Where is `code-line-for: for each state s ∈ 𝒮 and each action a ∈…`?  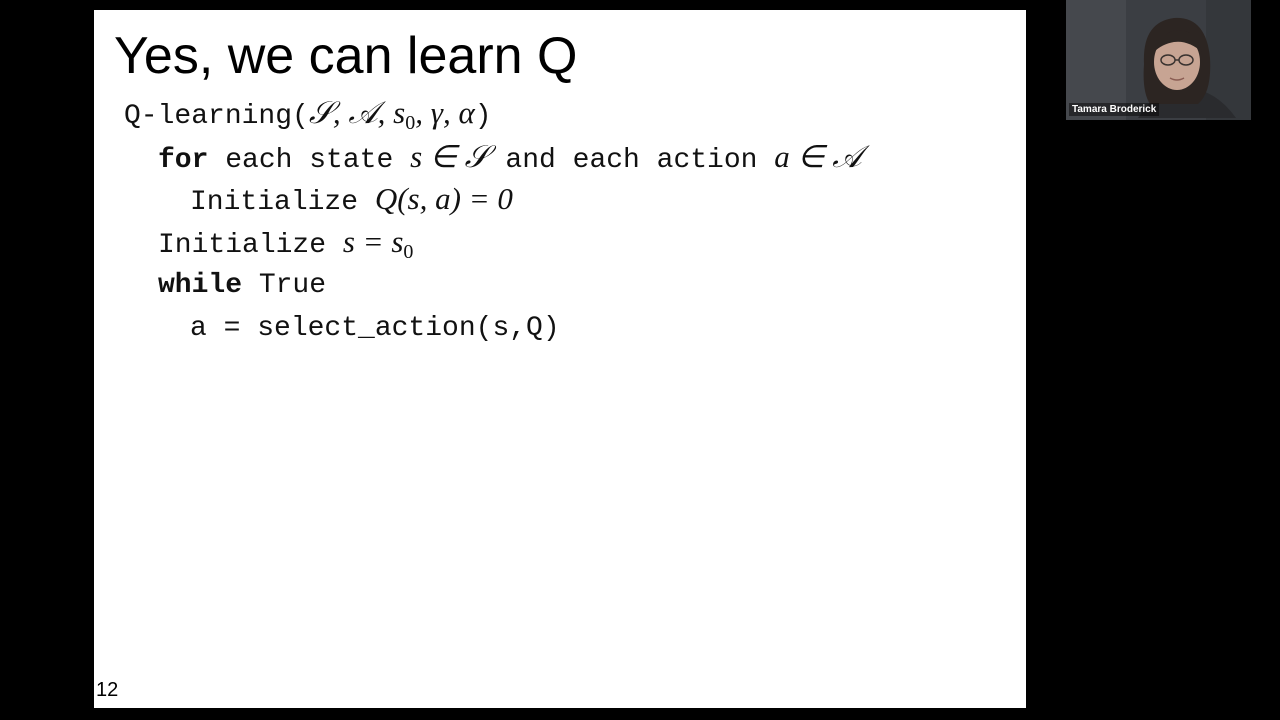
code-line-for: for each state s ∈ 𝒮 and each action a ∈… is located at coordinates (510, 158).